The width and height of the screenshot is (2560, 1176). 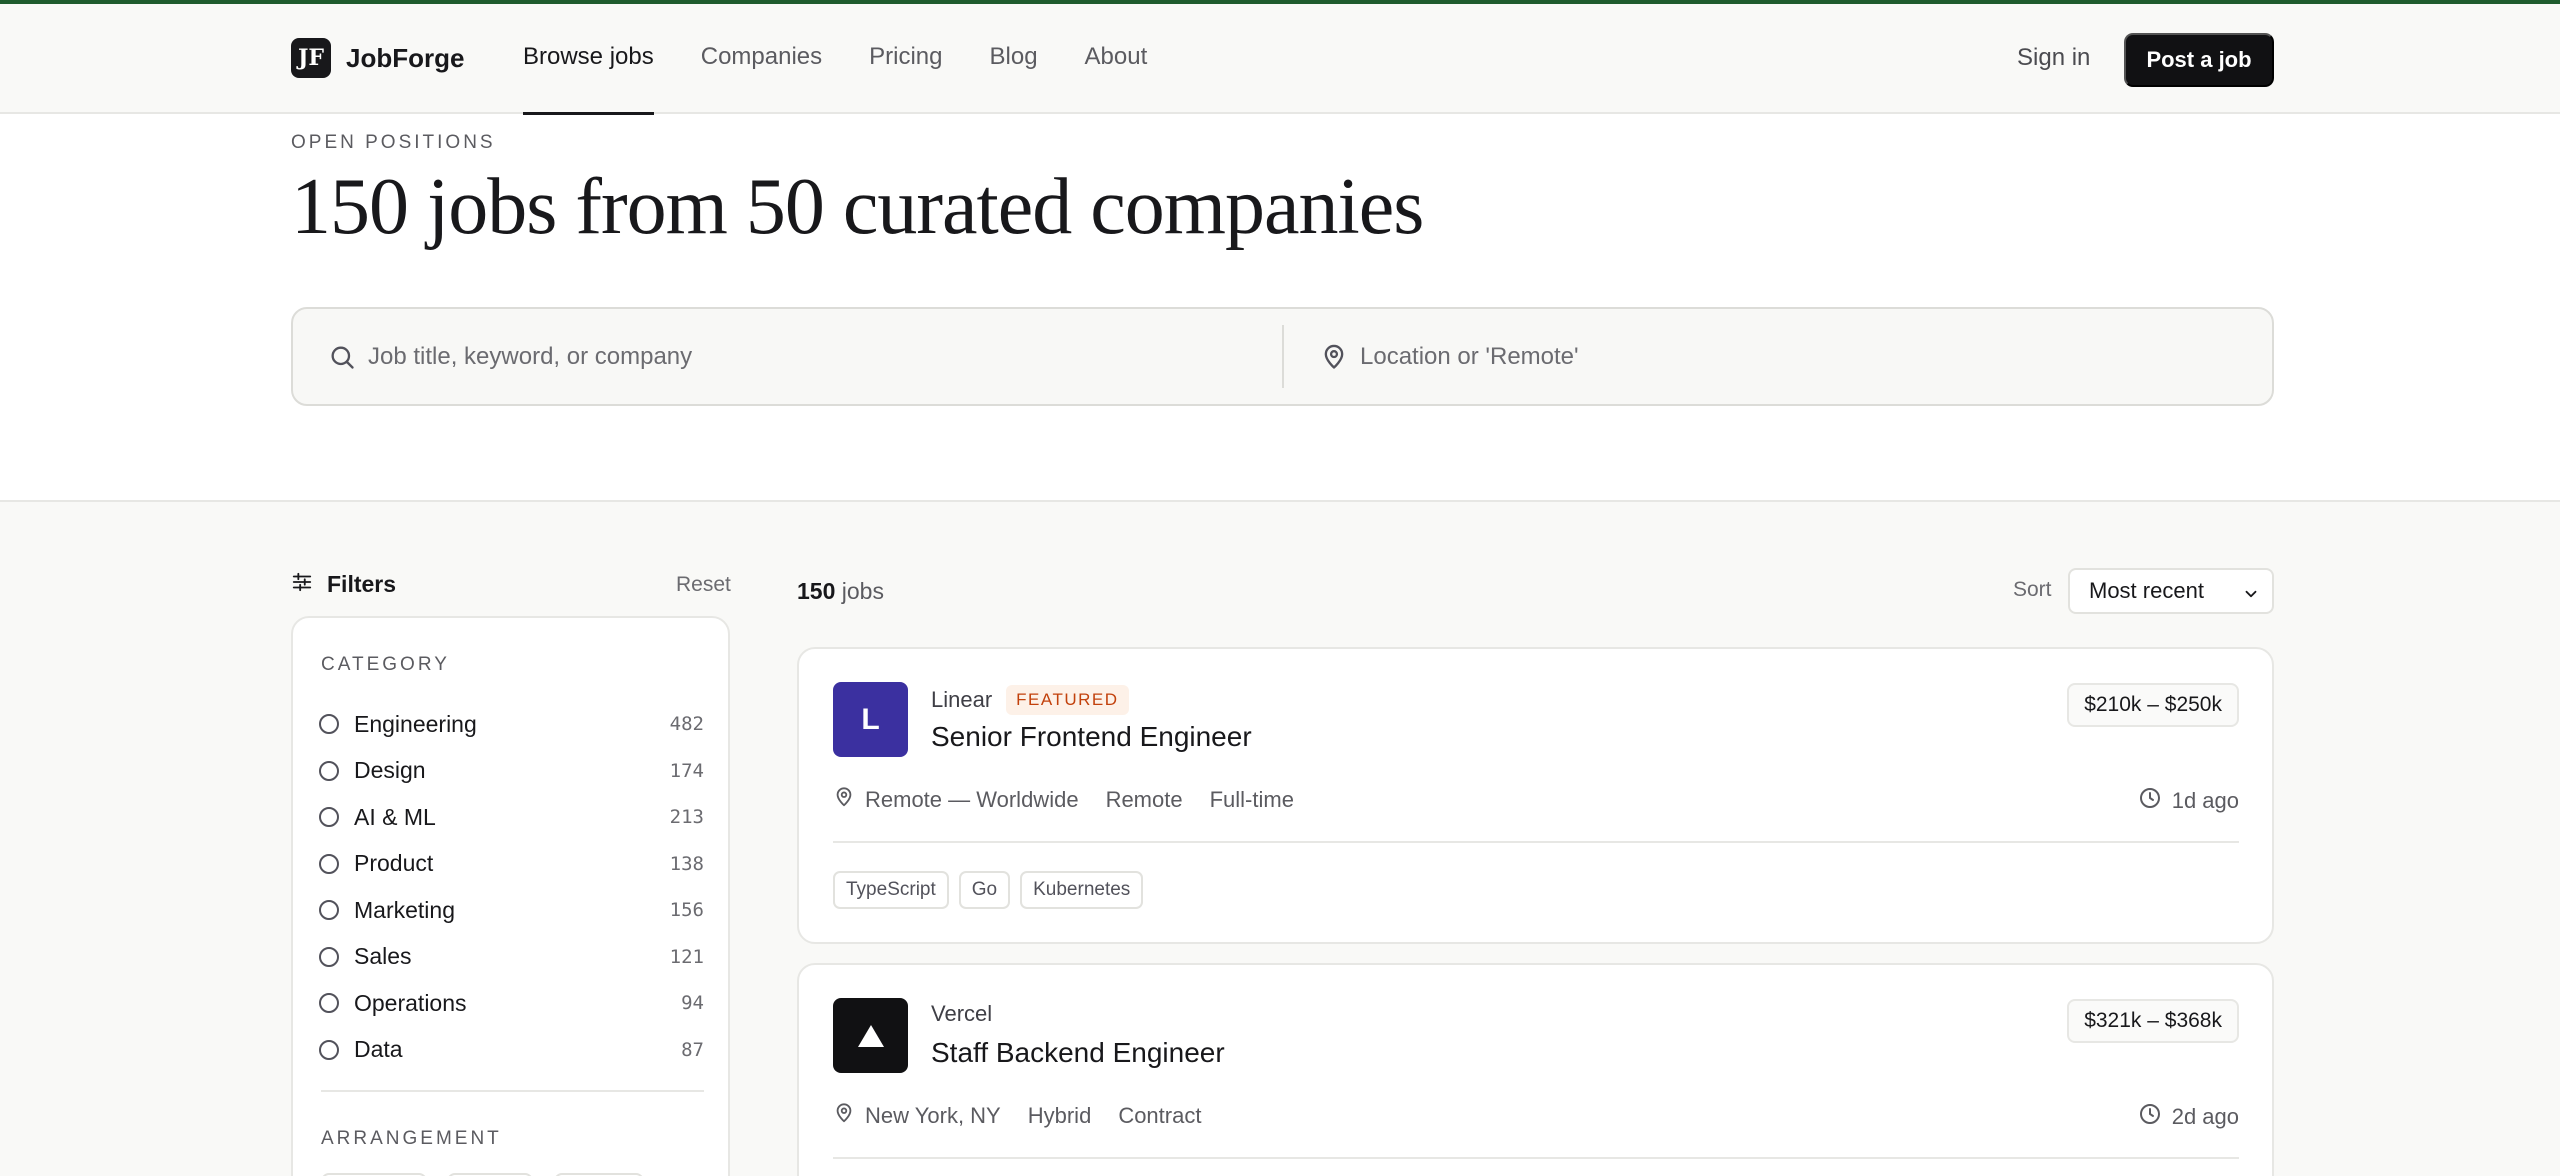 What do you see at coordinates (2053, 58) in the screenshot?
I see `sign-in-link: Sign in` at bounding box center [2053, 58].